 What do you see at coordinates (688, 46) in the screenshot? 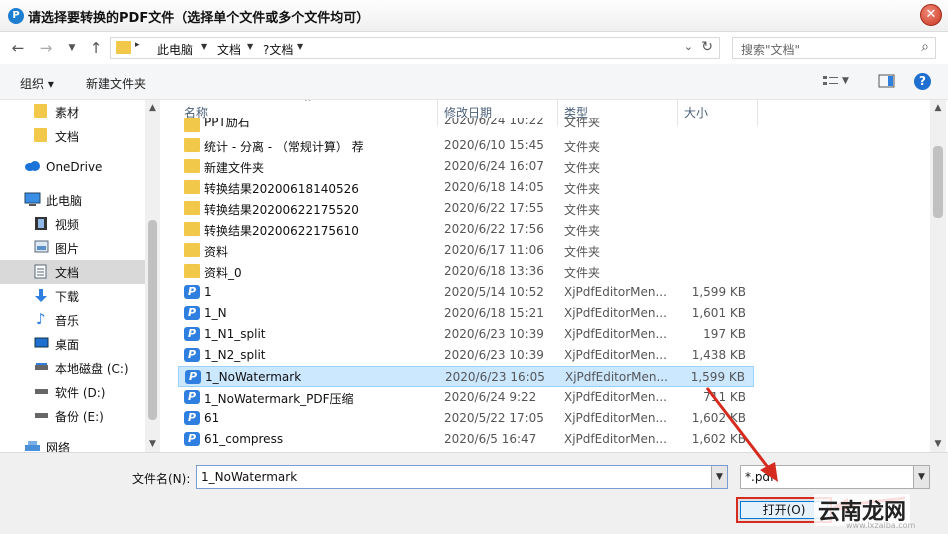
I see `address-dropdown-icon: ⌄` at bounding box center [688, 46].